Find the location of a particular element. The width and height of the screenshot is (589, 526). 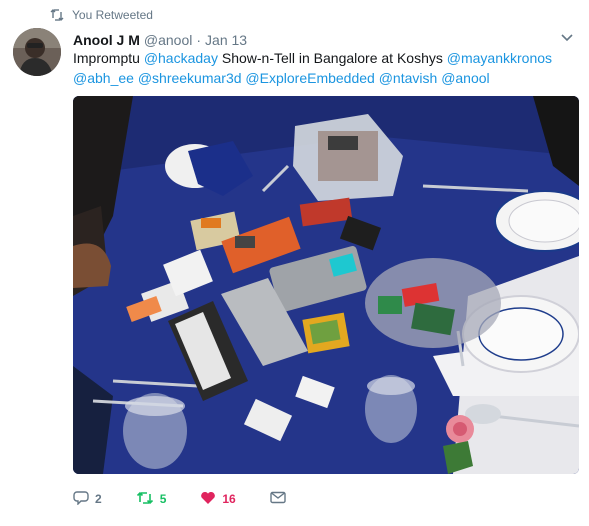

envelope-icon is located at coordinates (278, 499).